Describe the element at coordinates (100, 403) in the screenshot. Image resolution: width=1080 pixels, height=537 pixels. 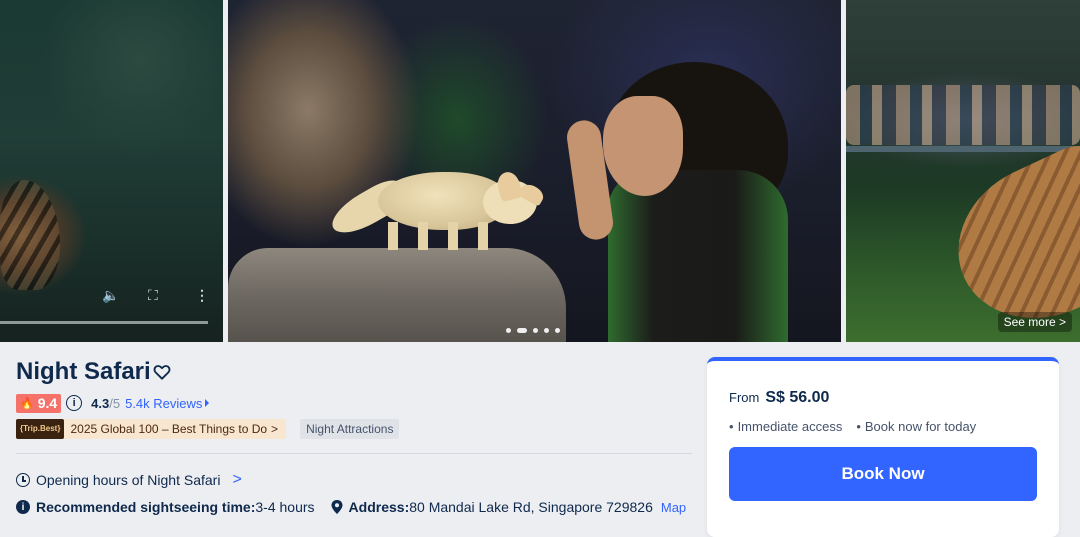
I see `rating-value: 4.3` at that location.